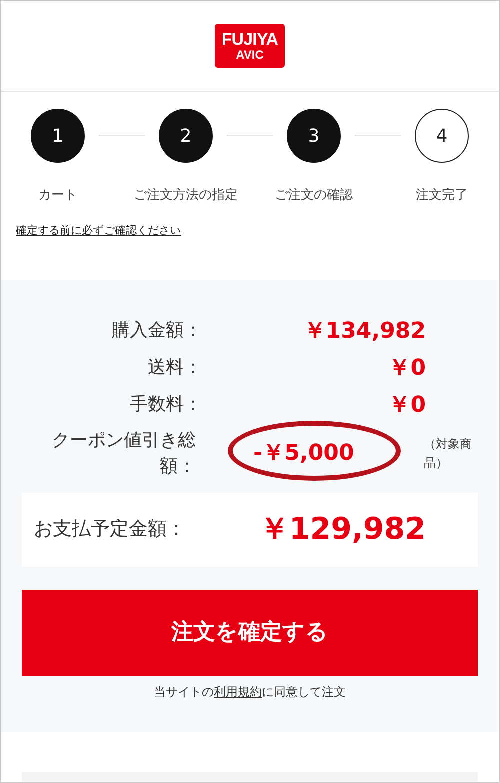 This screenshot has width=500, height=783. I want to click on notice-link: 確定する前に必ずご確認ください, so click(98, 230).